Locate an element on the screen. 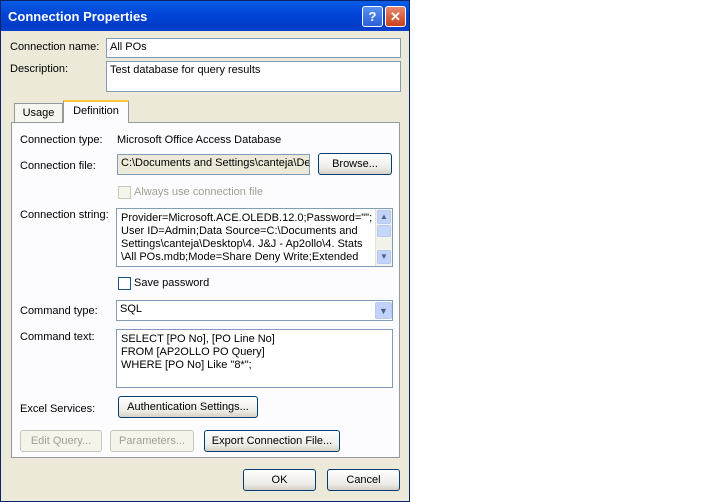 This screenshot has height=502, width=720. save-password-checkbox is located at coordinates (124, 283).